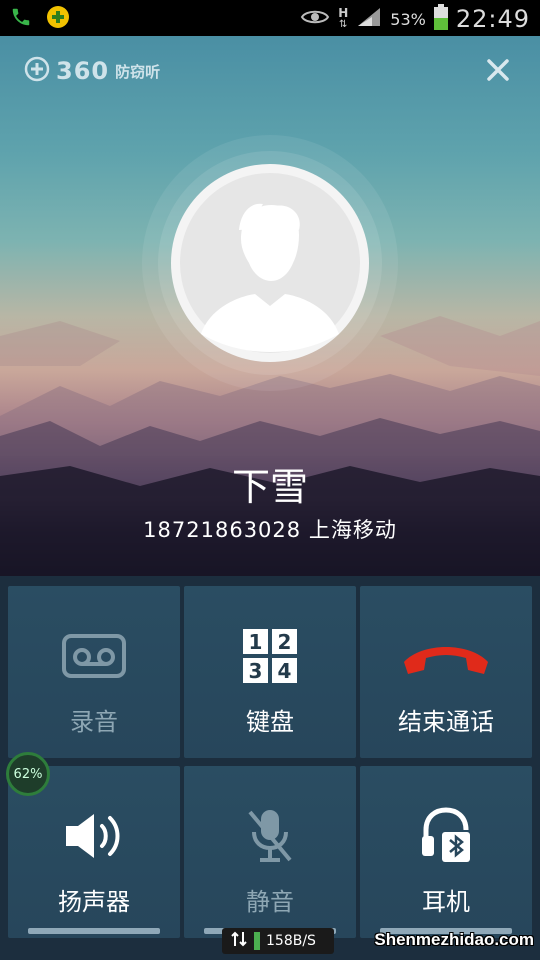  What do you see at coordinates (94, 836) in the screenshot?
I see `speaker-icon` at bounding box center [94, 836].